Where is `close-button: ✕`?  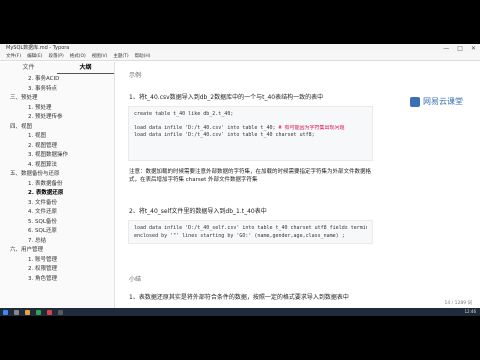 close-button: ✕ is located at coordinates (473, 48).